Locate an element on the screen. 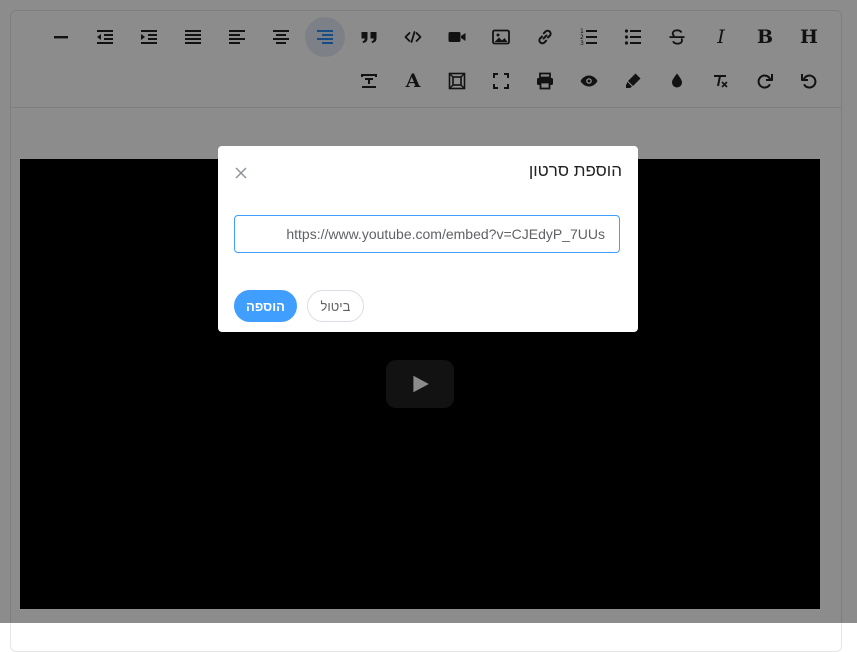  cancel-button: ביטול is located at coordinates (335, 306).